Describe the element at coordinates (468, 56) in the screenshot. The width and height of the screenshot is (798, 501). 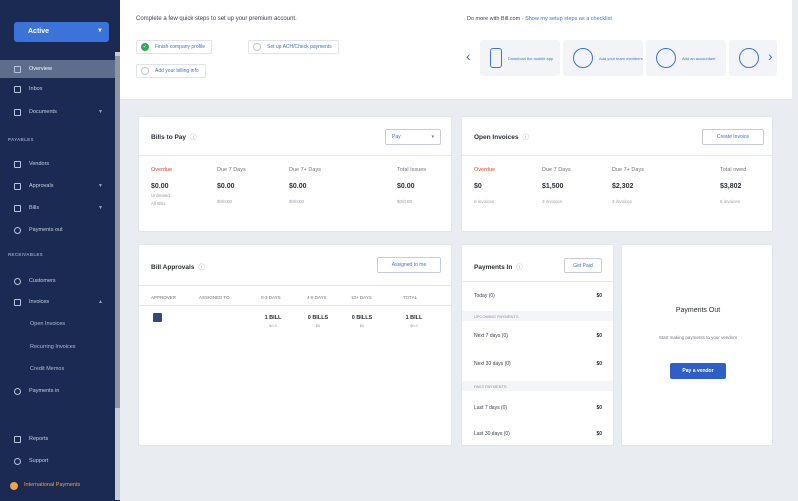
I see `carousel-prev-icon: ‹` at that location.